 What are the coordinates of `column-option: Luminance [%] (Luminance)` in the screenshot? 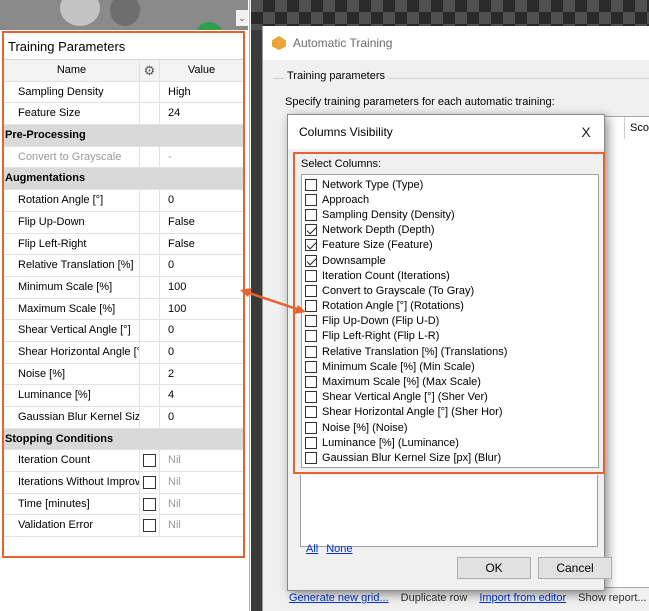 It's located at (450, 442).